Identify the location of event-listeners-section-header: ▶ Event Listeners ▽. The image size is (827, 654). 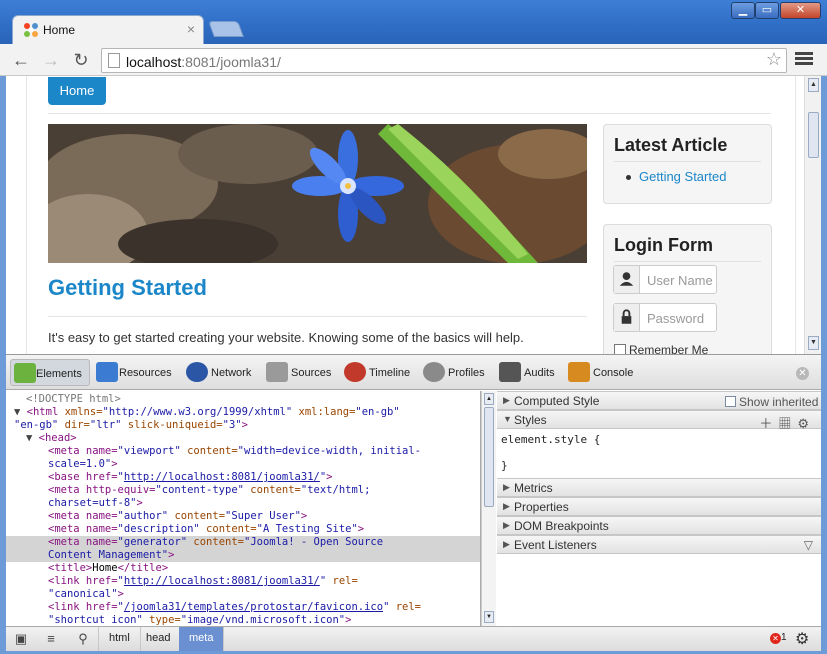
(659, 544).